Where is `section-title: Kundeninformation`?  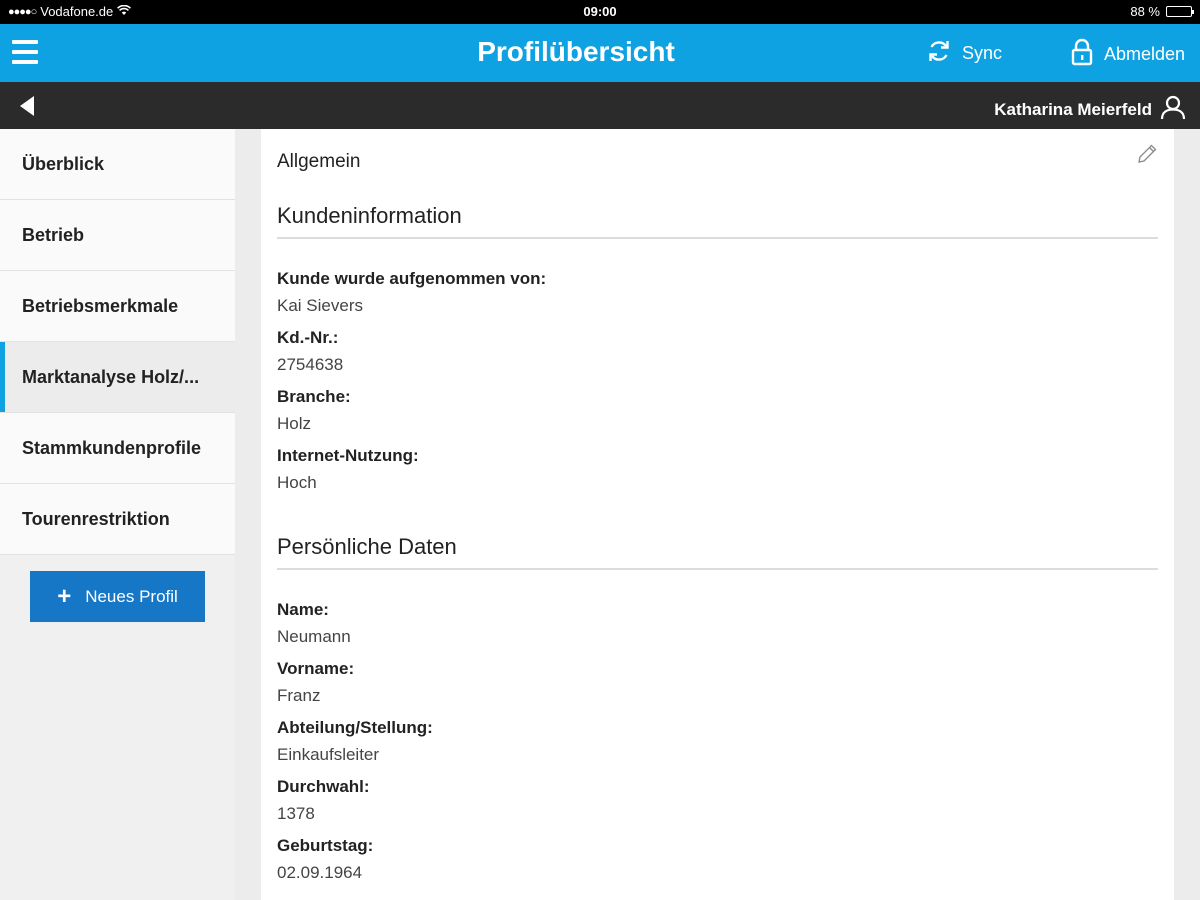
section-title: Kundeninformation is located at coordinates (717, 221).